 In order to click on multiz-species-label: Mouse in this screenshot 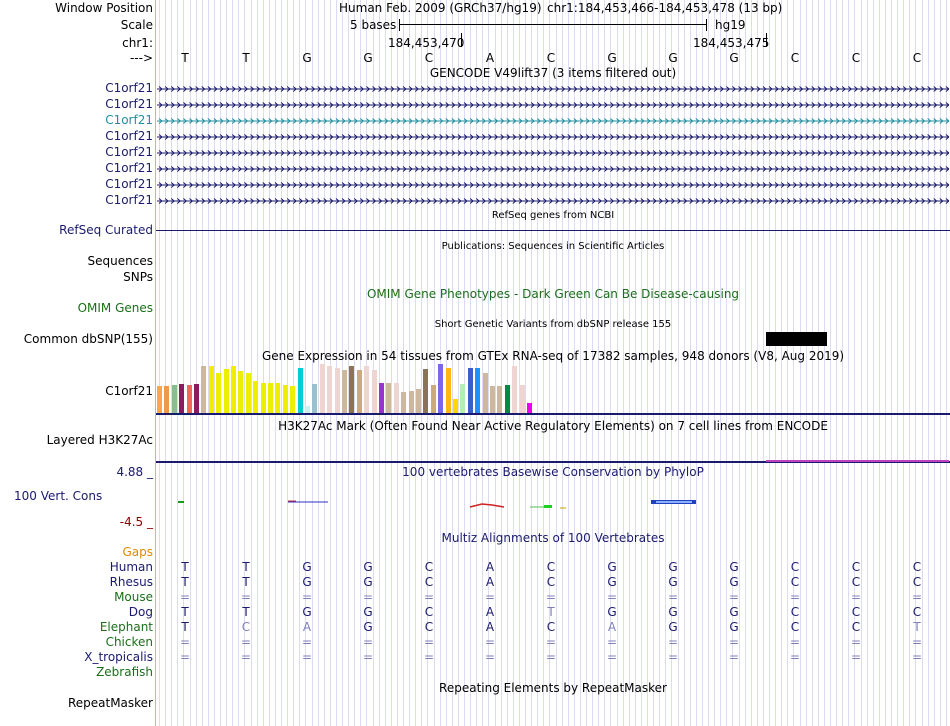, I will do `click(133, 597)`.